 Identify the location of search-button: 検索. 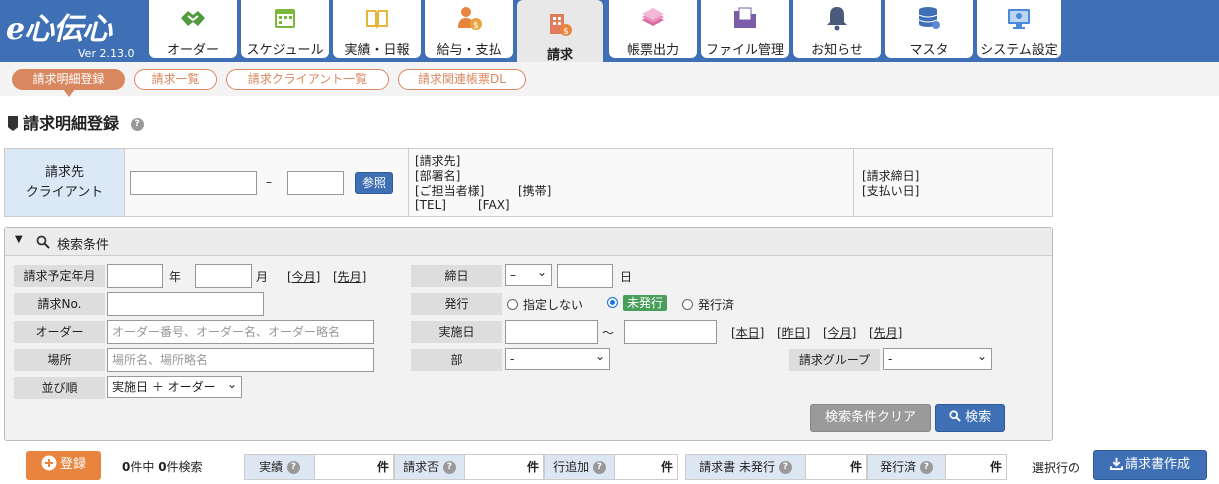
(970, 418).